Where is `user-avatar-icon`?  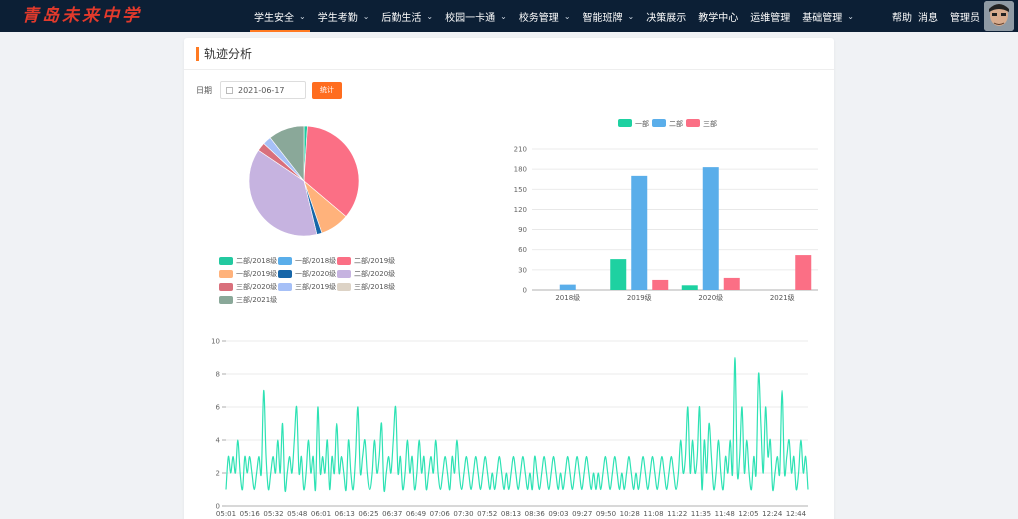
user-avatar-icon is located at coordinates (999, 16).